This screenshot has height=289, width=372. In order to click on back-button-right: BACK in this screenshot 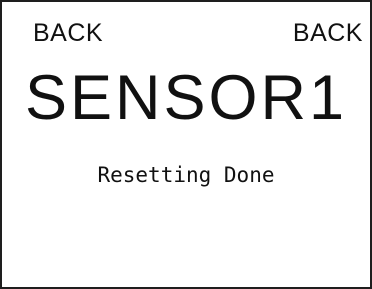, I will do `click(328, 33)`.